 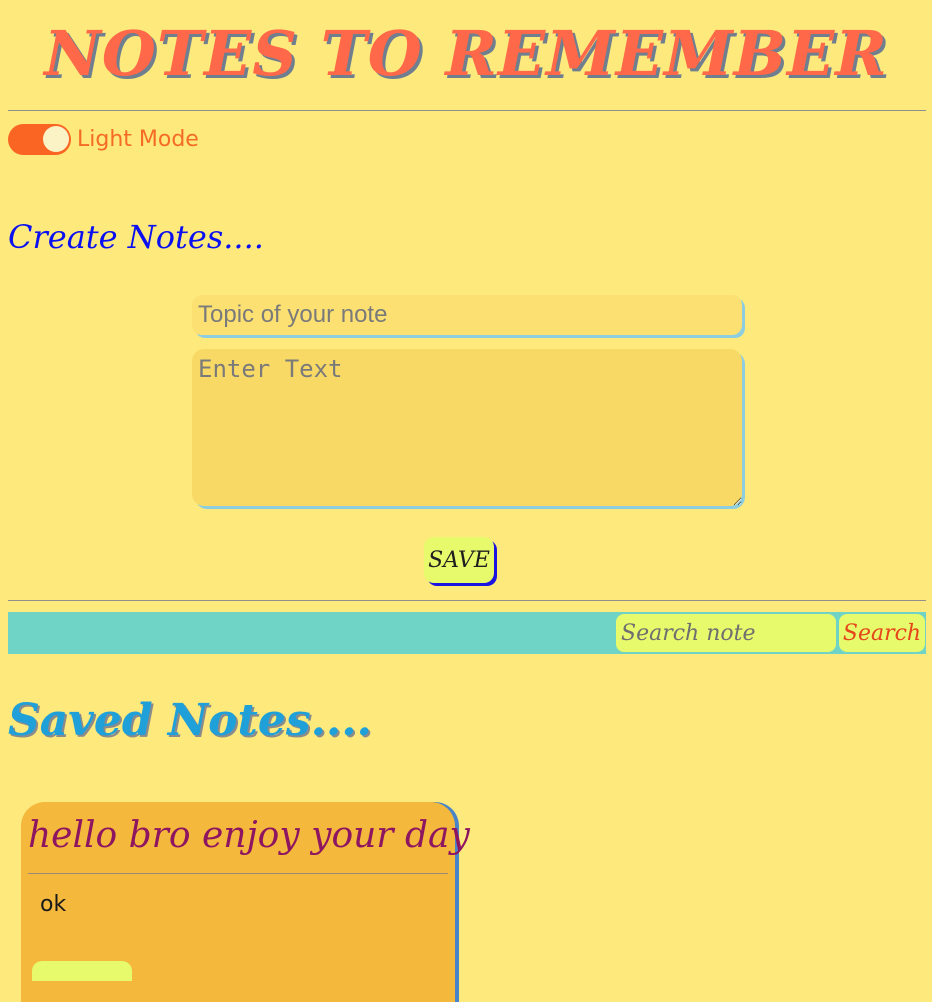 I want to click on search-button: Search, so click(x=882, y=633).